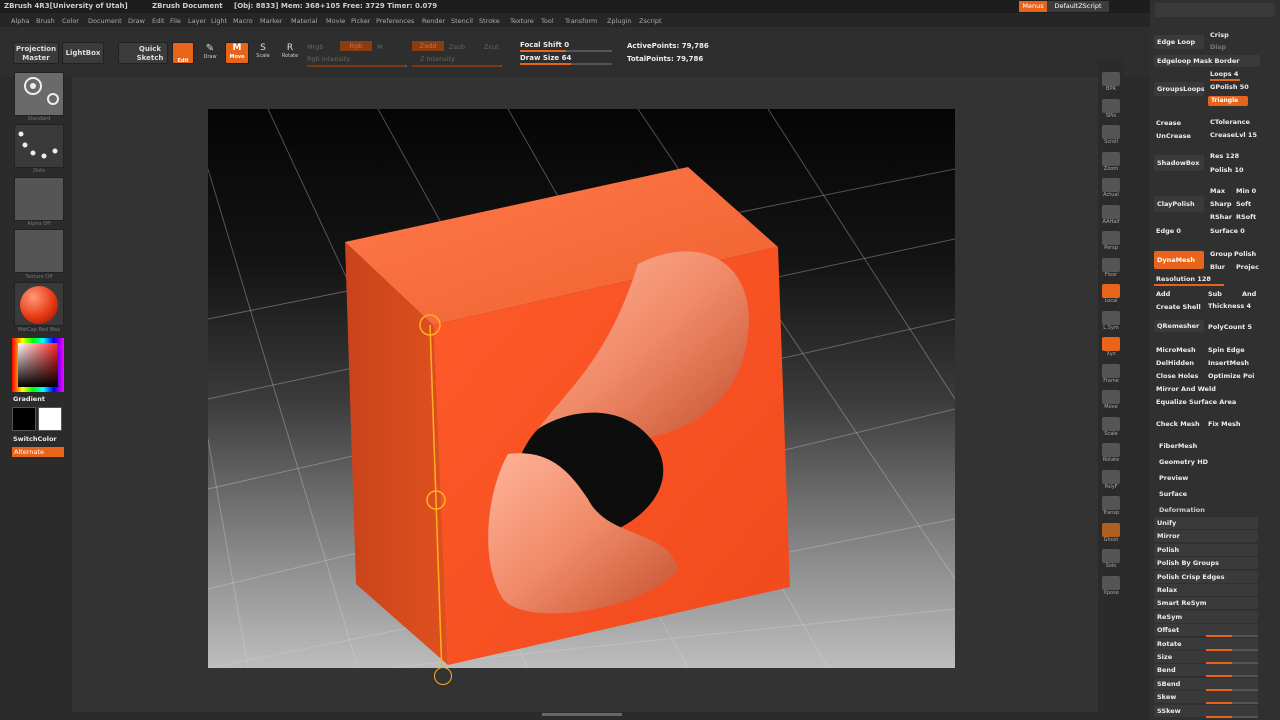 The height and width of the screenshot is (720, 1280). I want to click on menu-layer: Layer, so click(197, 21).